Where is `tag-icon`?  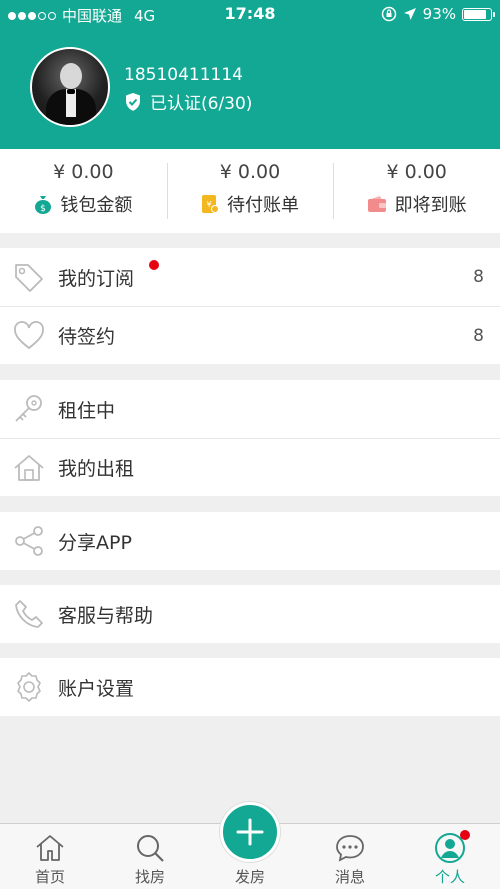 tag-icon is located at coordinates (29, 278).